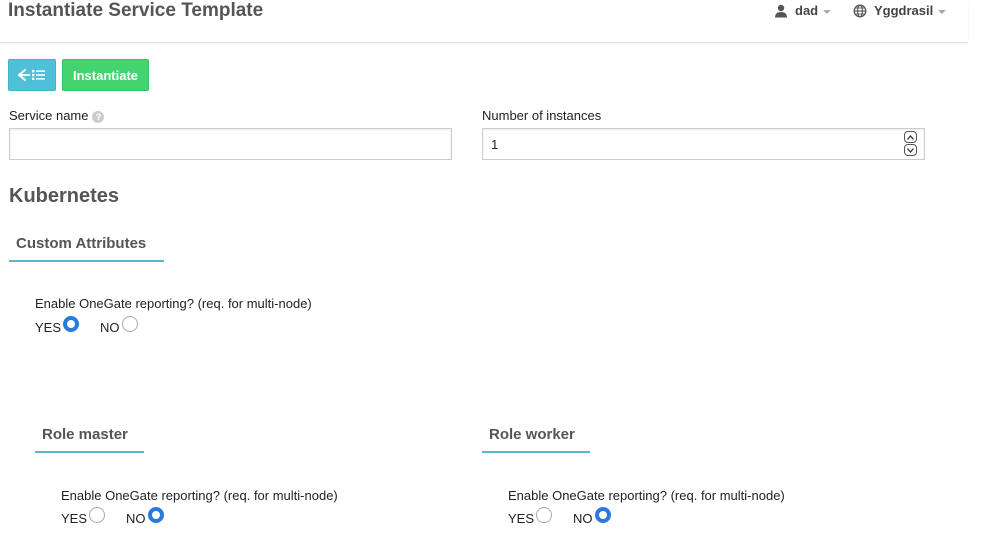 The height and width of the screenshot is (543, 983). I want to click on onegate-no-radio, so click(129, 323).